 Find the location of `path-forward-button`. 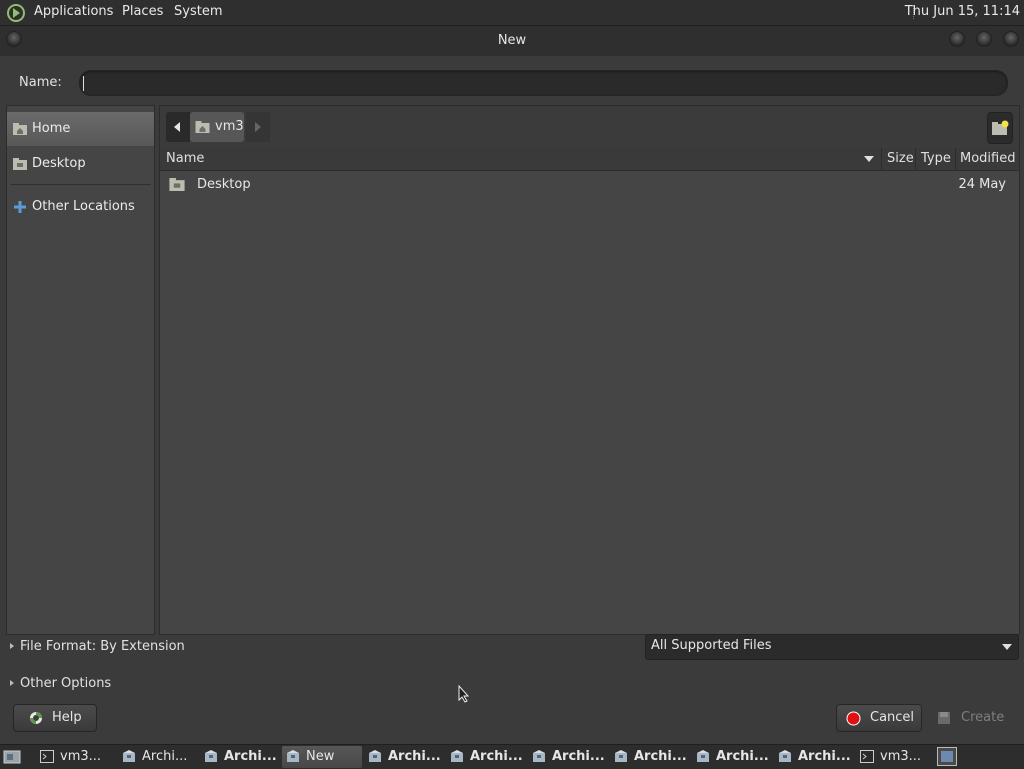

path-forward-button is located at coordinates (258, 127).